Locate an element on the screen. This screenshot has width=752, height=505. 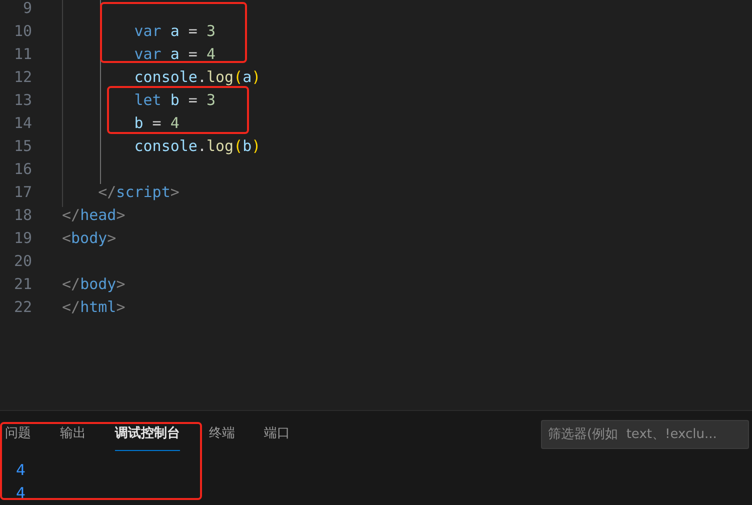
code-line: console.log(a) is located at coordinates (197, 77).